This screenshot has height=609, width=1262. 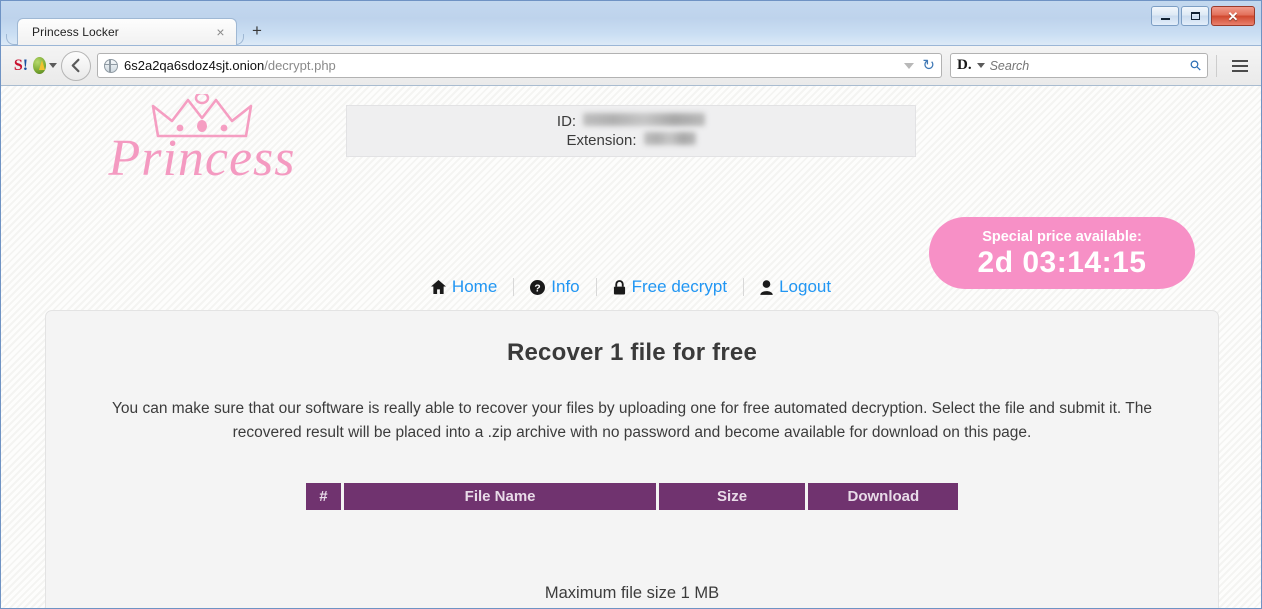 I want to click on id-row: ID:, so click(x=631, y=121).